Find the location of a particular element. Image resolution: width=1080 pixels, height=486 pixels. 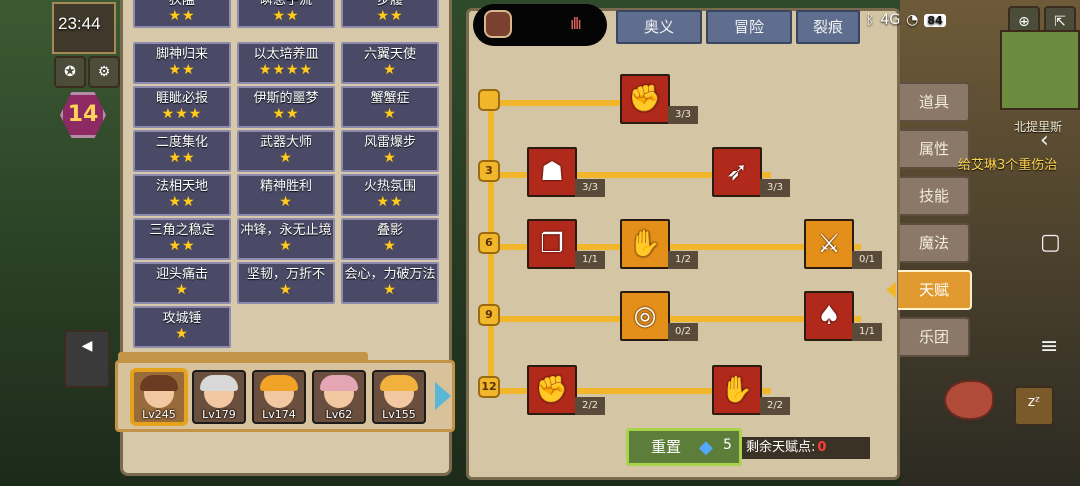

hero-level: Lv179 is located at coordinates (219, 414).